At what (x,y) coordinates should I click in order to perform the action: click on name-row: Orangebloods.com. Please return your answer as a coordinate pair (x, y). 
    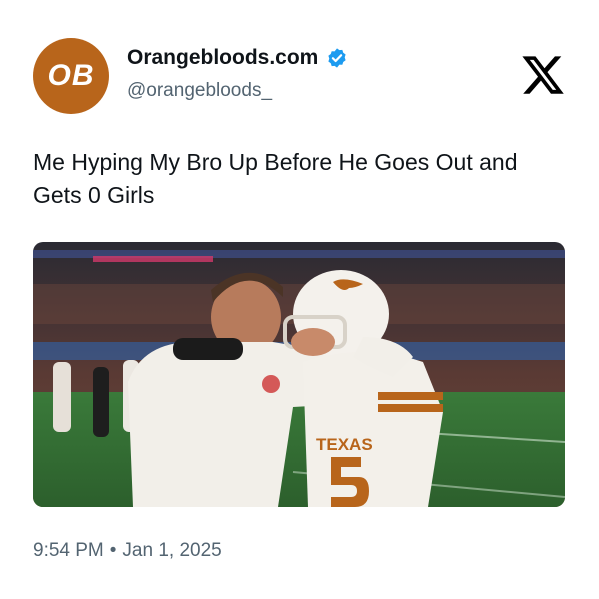
    Looking at the image, I should click on (237, 58).